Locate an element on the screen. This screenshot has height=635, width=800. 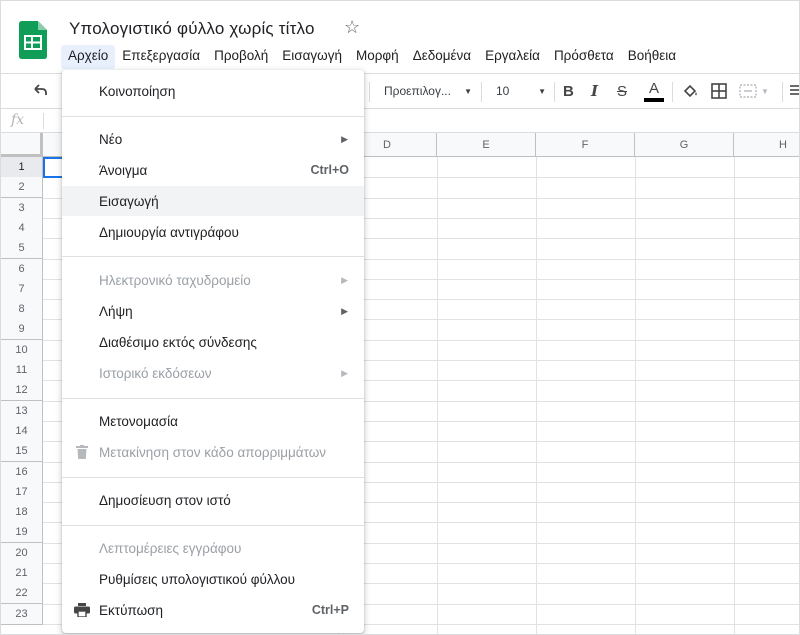
row-header-22: 22 is located at coordinates (22, 594).